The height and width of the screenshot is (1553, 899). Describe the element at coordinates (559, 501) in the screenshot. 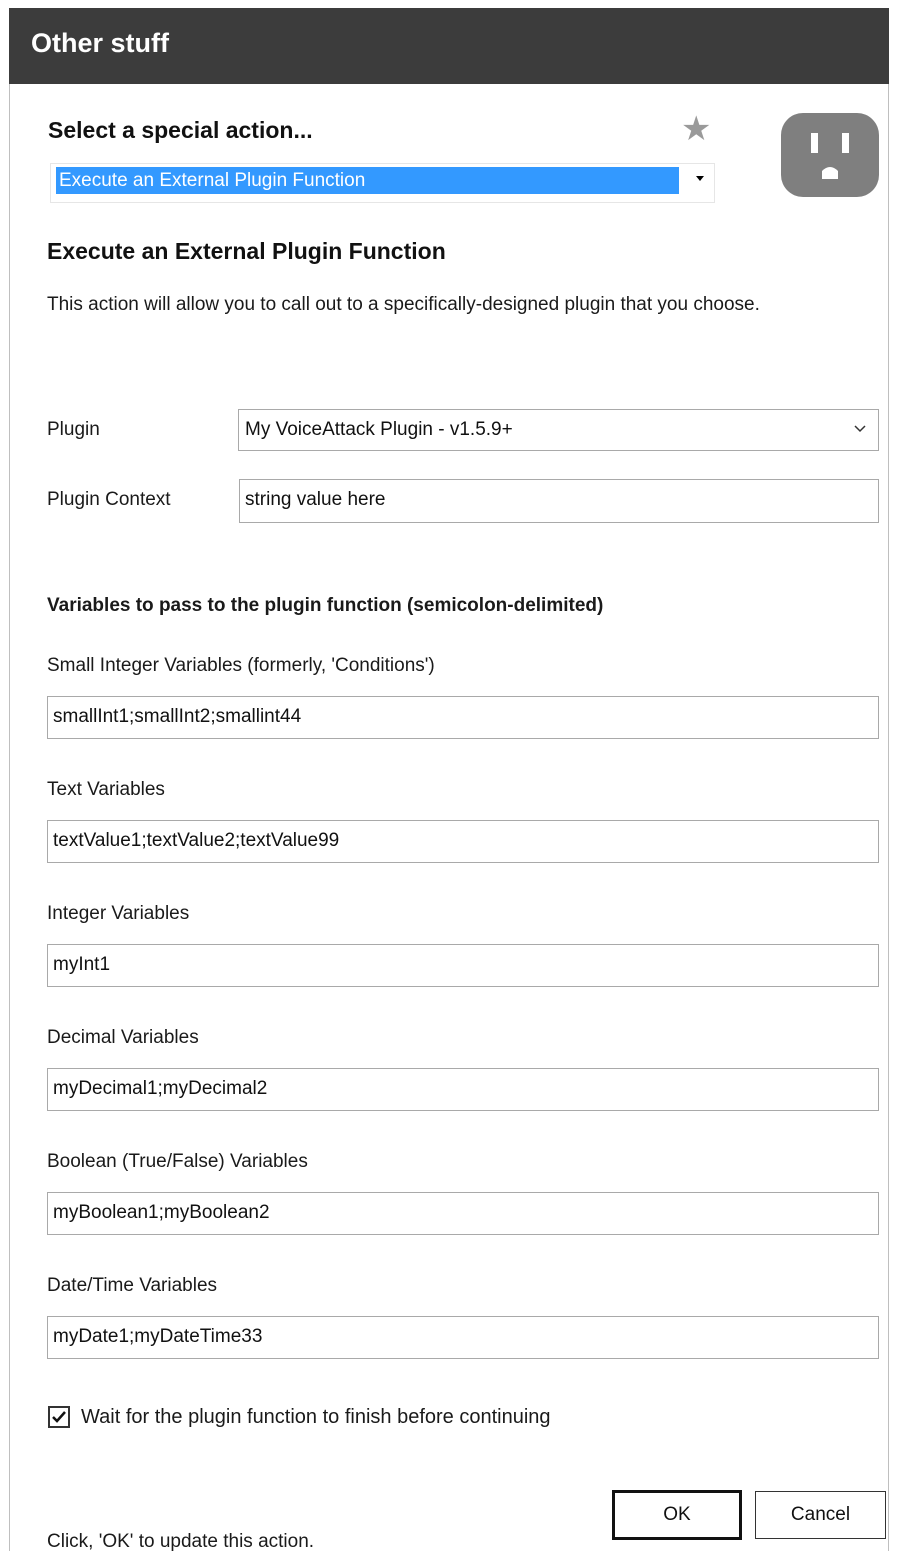

I see `plugin-context-input: string value here` at that location.